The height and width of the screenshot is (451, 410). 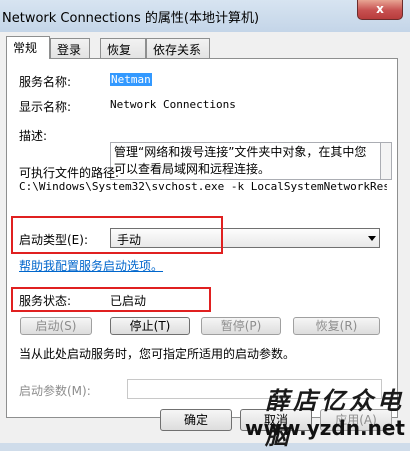 I want to click on description-scrollbar, so click(x=386, y=161).